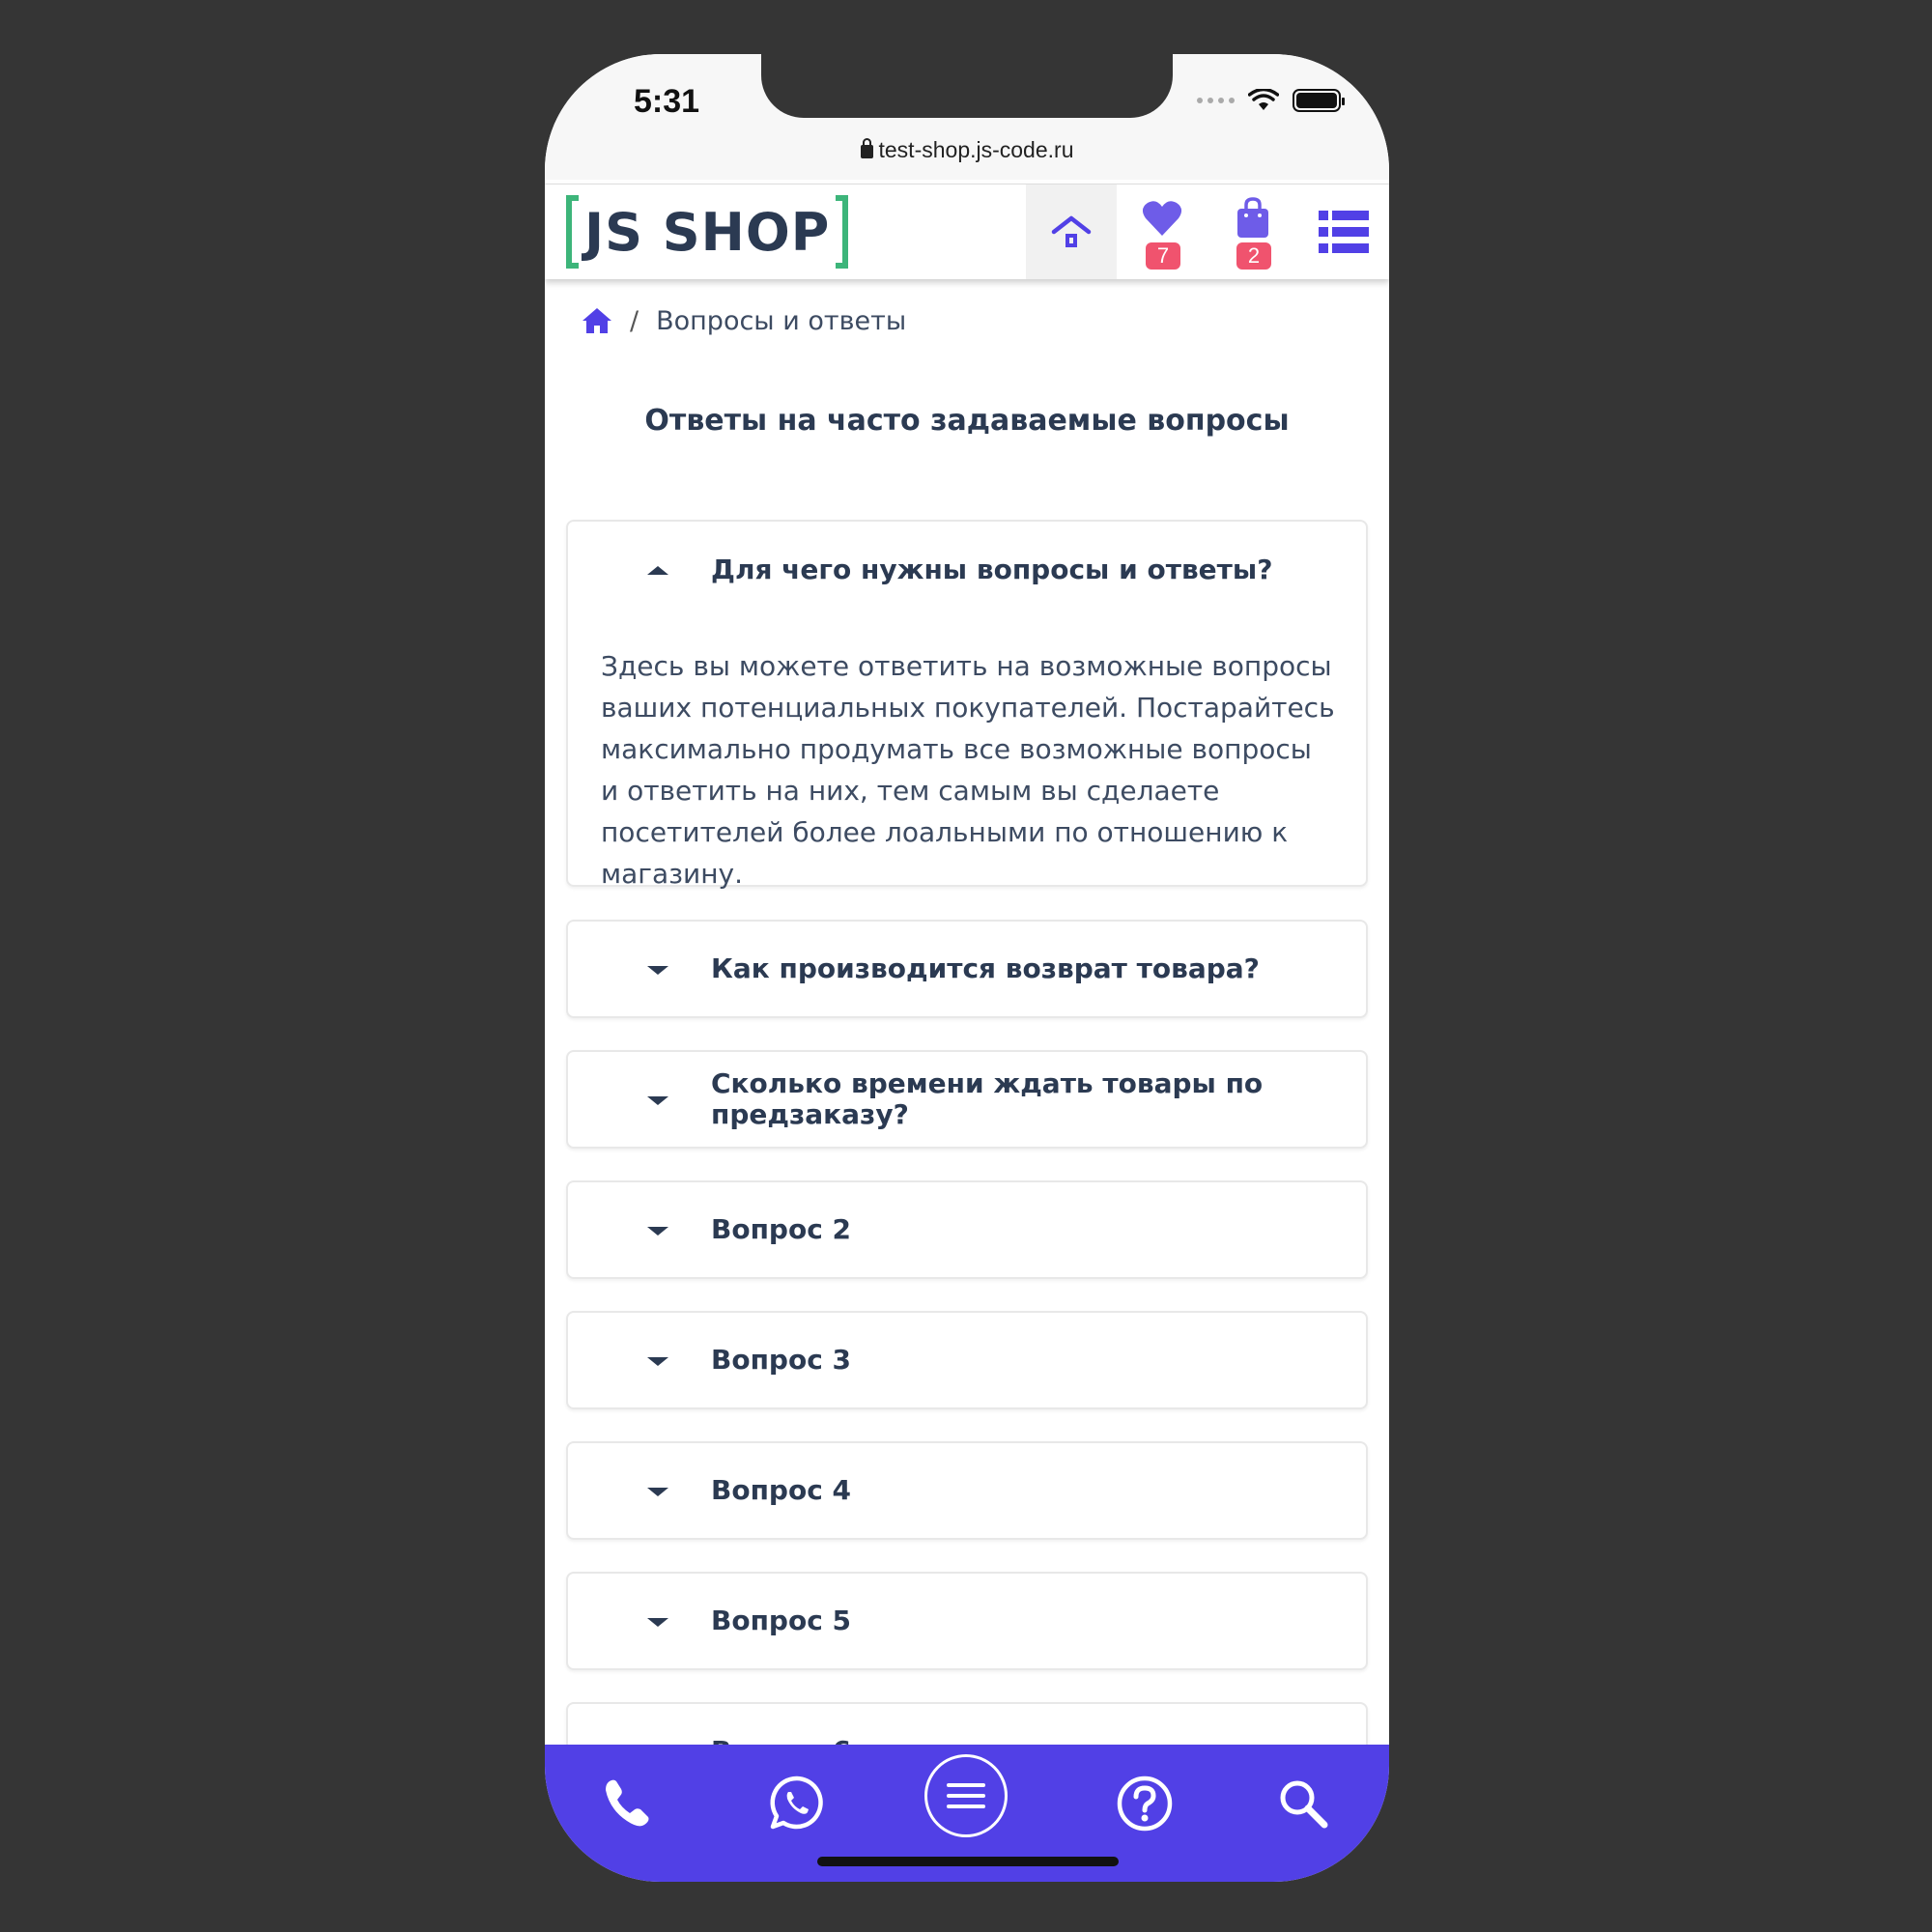  I want to click on home-indicator, so click(968, 1861).